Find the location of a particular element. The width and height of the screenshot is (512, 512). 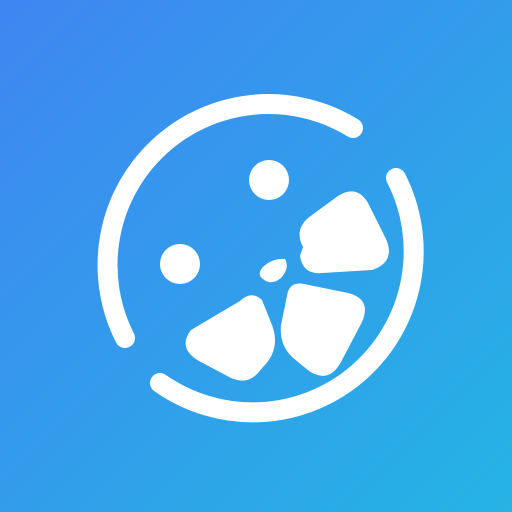

seed-dot-top is located at coordinates (269, 180).